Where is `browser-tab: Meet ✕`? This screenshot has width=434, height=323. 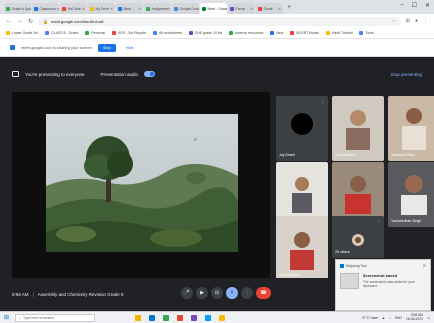
browser-tab: Meet ✕ is located at coordinates (129, 8).